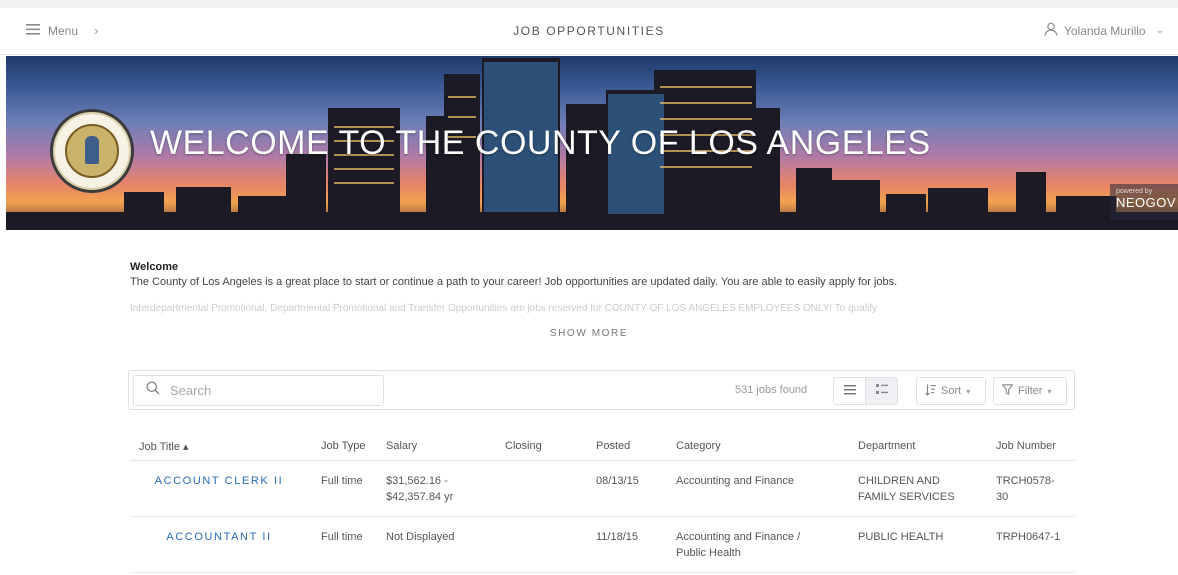 Image resolution: width=1178 pixels, height=575 pixels. I want to click on job-title-link: ACCOUNT CLERK II, so click(219, 481).